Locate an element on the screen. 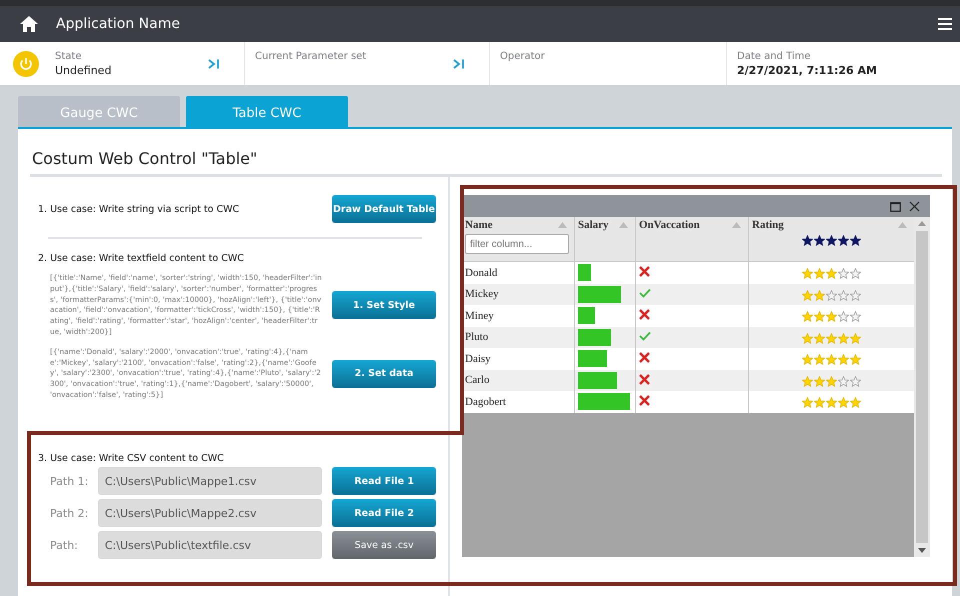 The height and width of the screenshot is (596, 960). path-field: C:\Users\Public\Mappe1.csv is located at coordinates (210, 481).